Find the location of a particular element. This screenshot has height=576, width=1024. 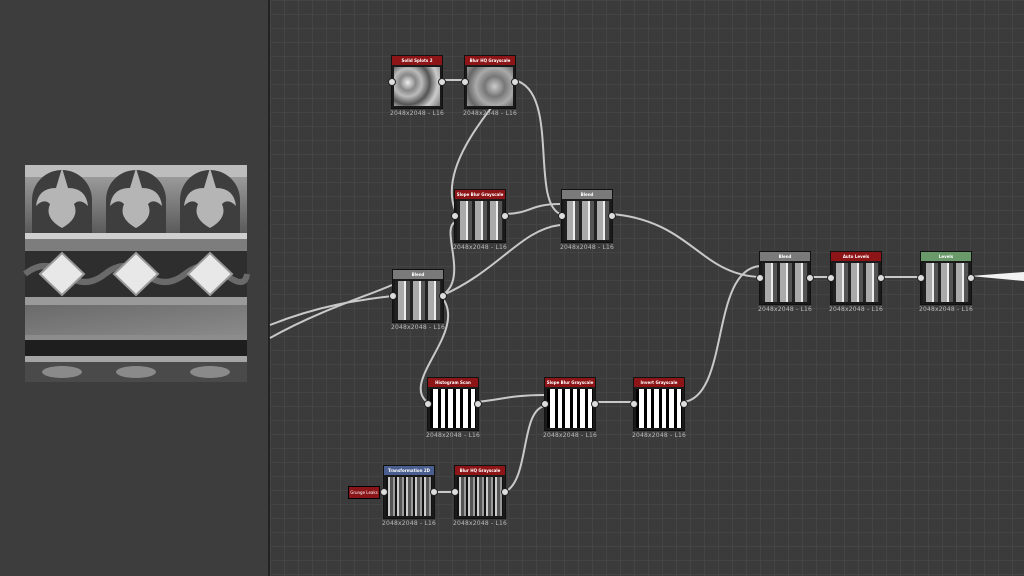

node-levels: Levels 2048x2048 - L16 is located at coordinates (946, 282).